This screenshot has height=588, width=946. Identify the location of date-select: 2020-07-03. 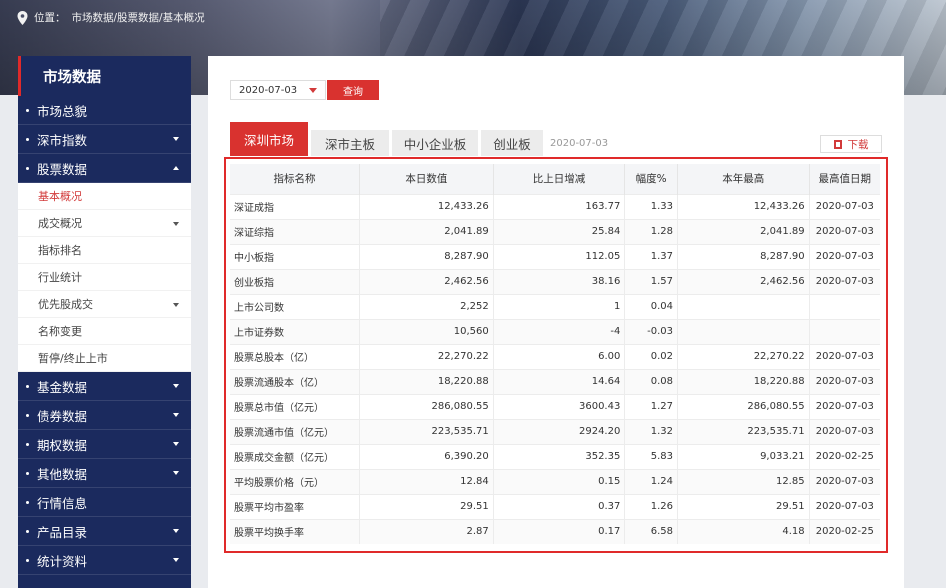
(278, 90).